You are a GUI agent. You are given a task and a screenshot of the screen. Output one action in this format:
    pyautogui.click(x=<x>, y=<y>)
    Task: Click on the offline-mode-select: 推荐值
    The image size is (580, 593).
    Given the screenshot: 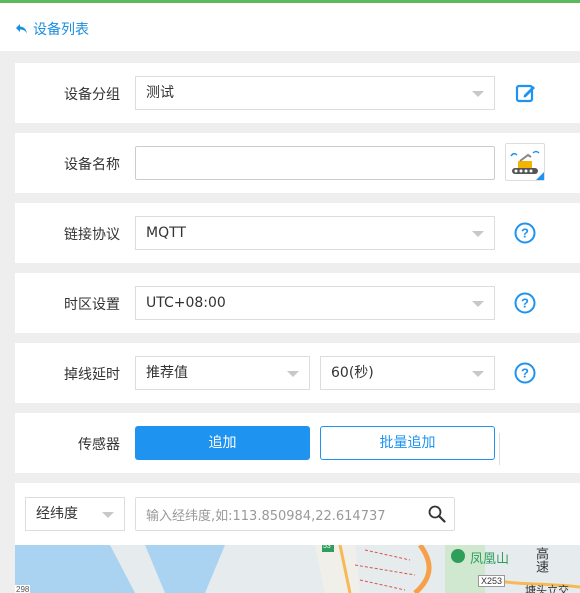 What is the action you would take?
    pyautogui.click(x=222, y=373)
    